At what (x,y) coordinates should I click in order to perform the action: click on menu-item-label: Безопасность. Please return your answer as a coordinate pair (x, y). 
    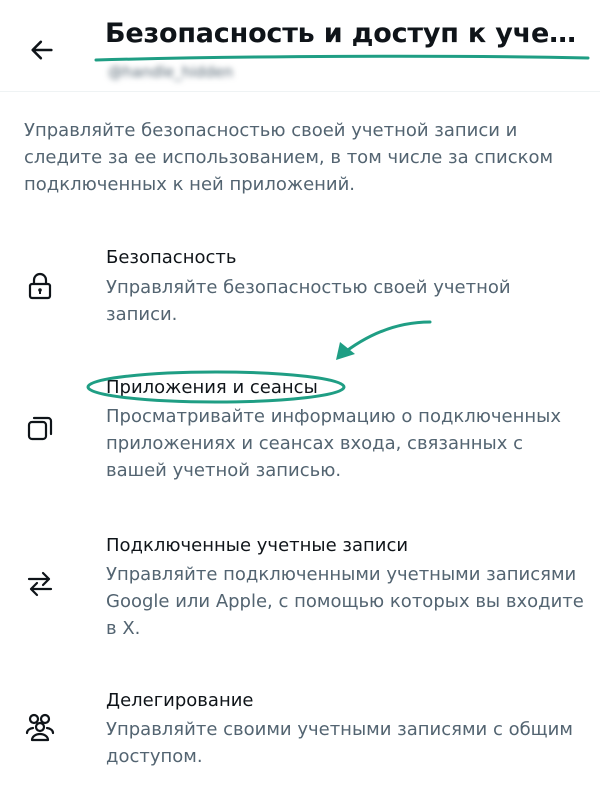
    Looking at the image, I should click on (171, 257).